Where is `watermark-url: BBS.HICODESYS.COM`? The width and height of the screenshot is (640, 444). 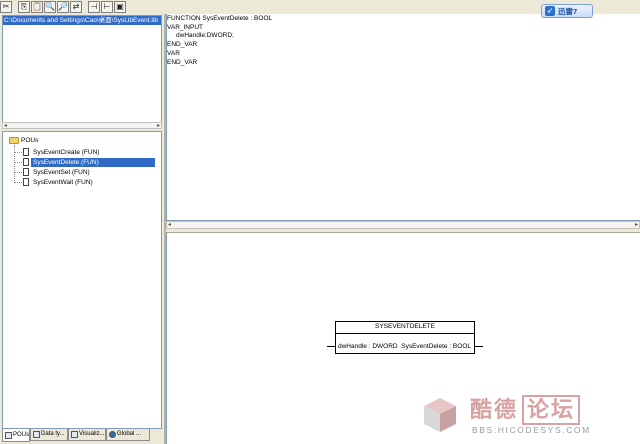 watermark-url: BBS.HICODESYS.COM is located at coordinates (531, 430).